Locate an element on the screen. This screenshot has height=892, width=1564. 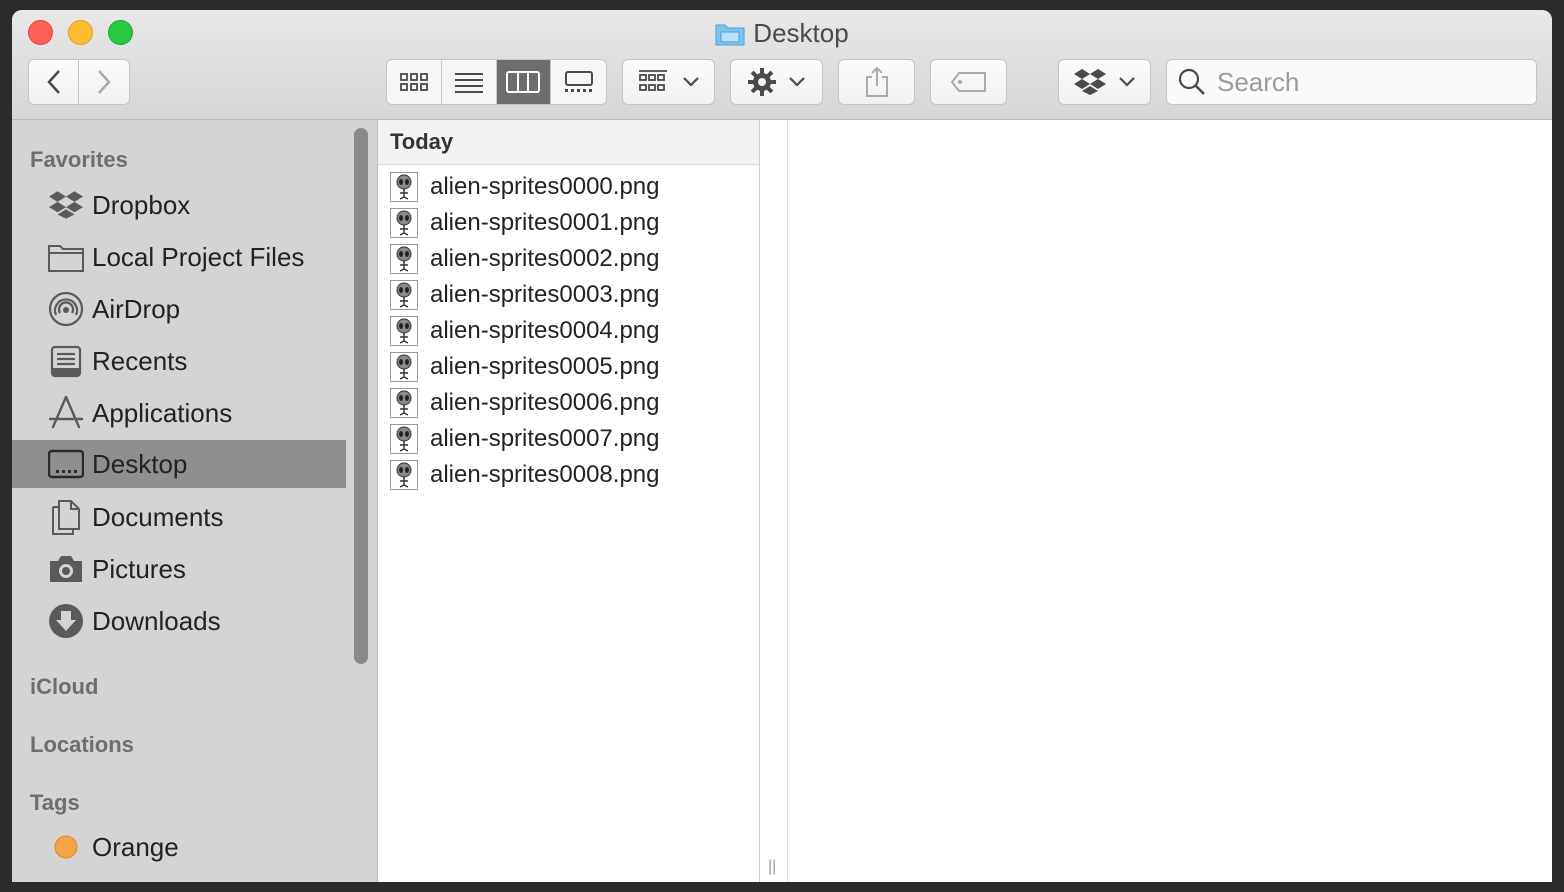
documents-icon is located at coordinates (66, 517).